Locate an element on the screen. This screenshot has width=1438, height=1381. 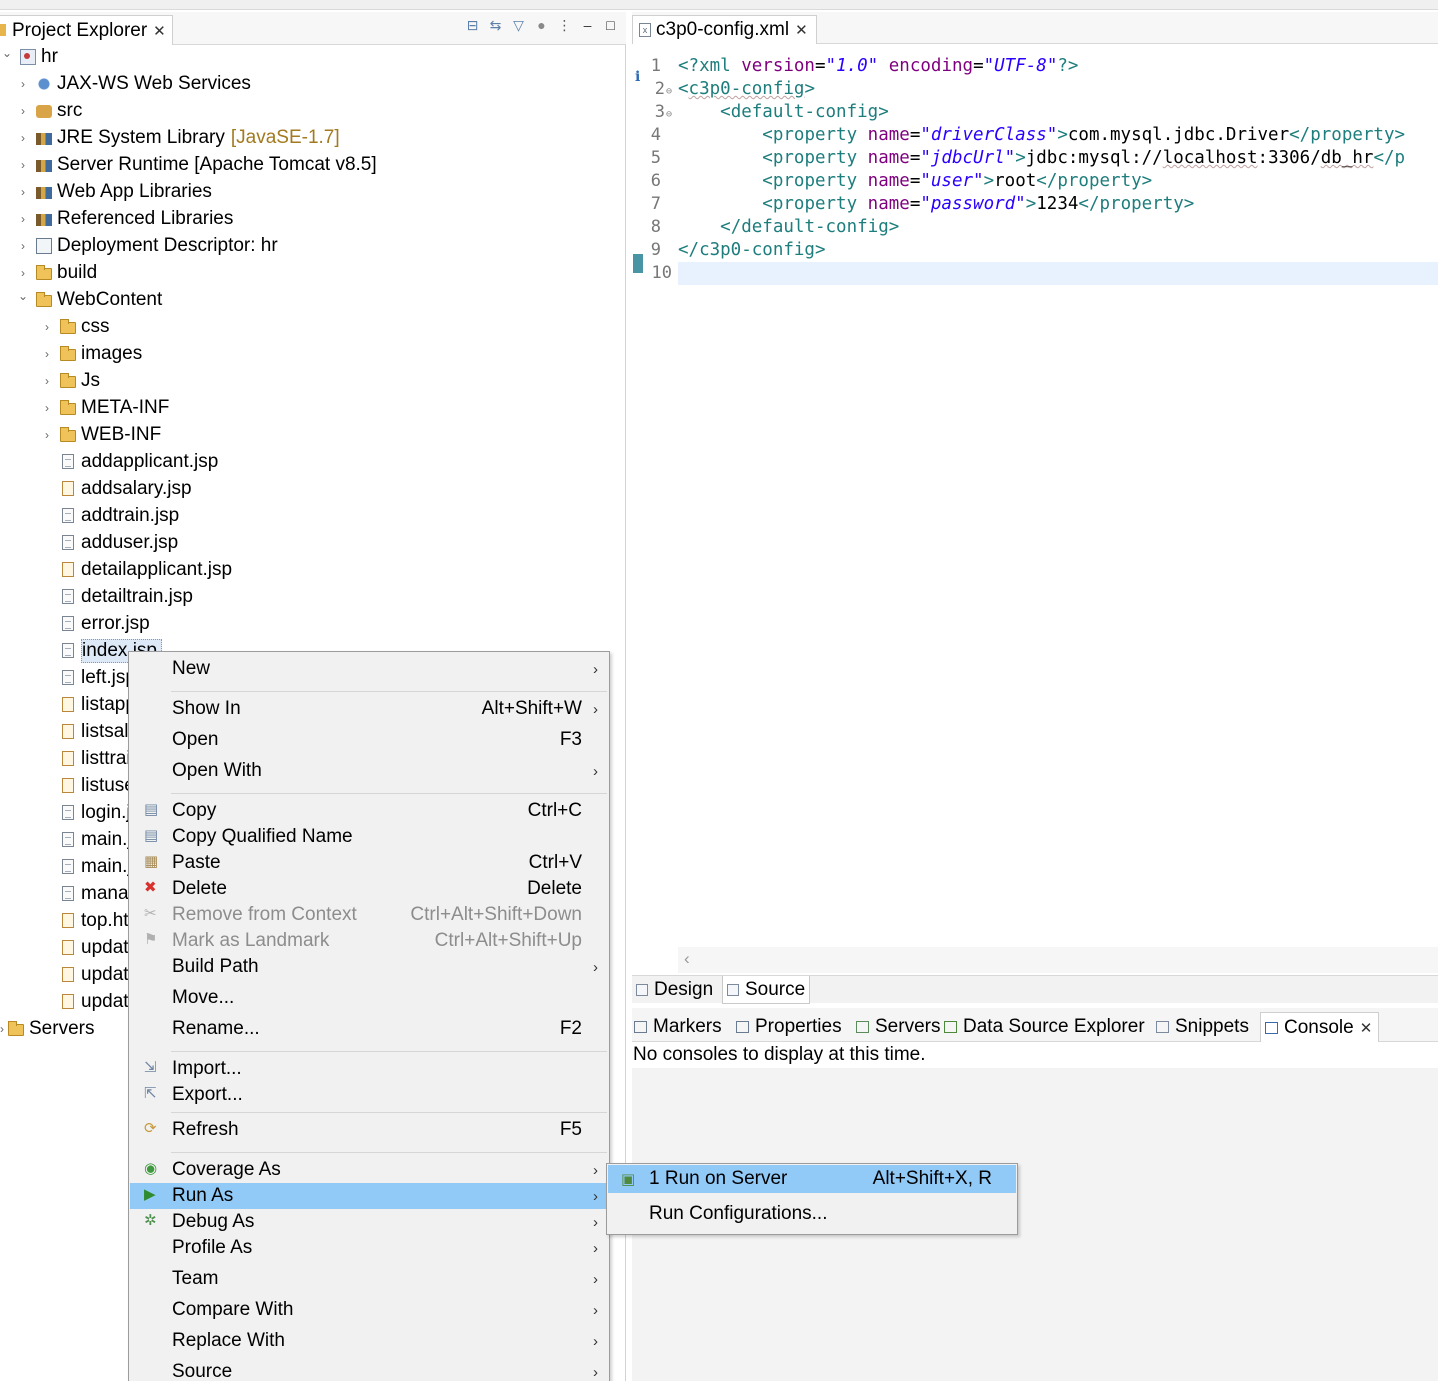
menu-item-paste: ▦ Paste Ctrl+V is located at coordinates (369, 863).